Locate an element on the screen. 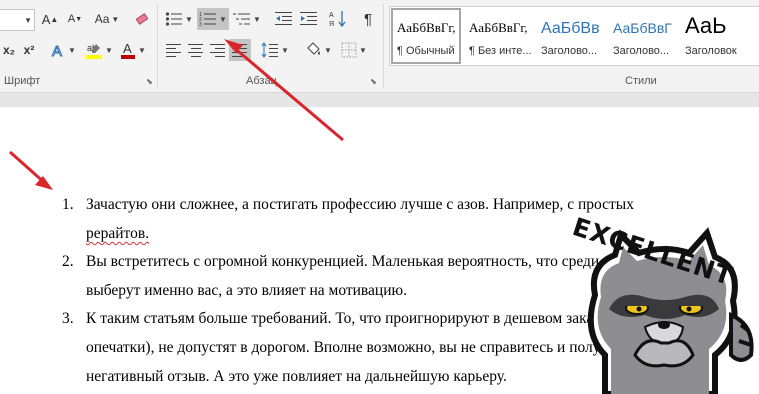  pilcrow-icon: ¶ is located at coordinates (368, 19).